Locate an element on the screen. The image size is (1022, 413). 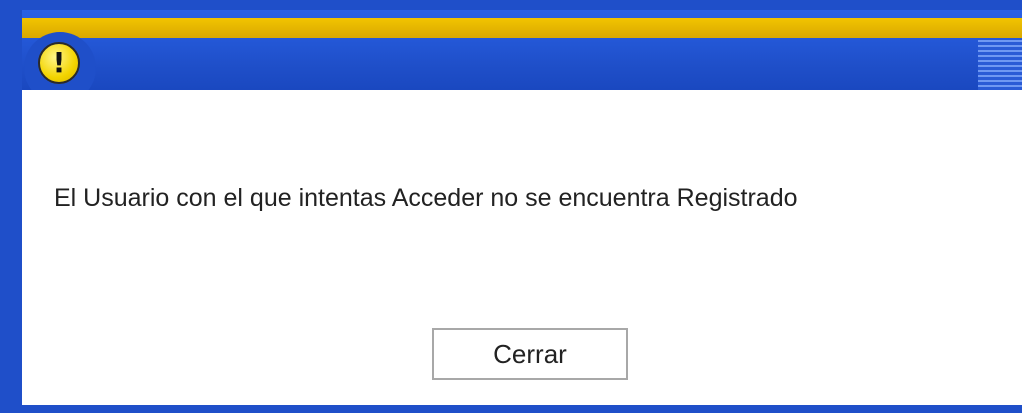
window-frame-bottom is located at coordinates (511, 409).